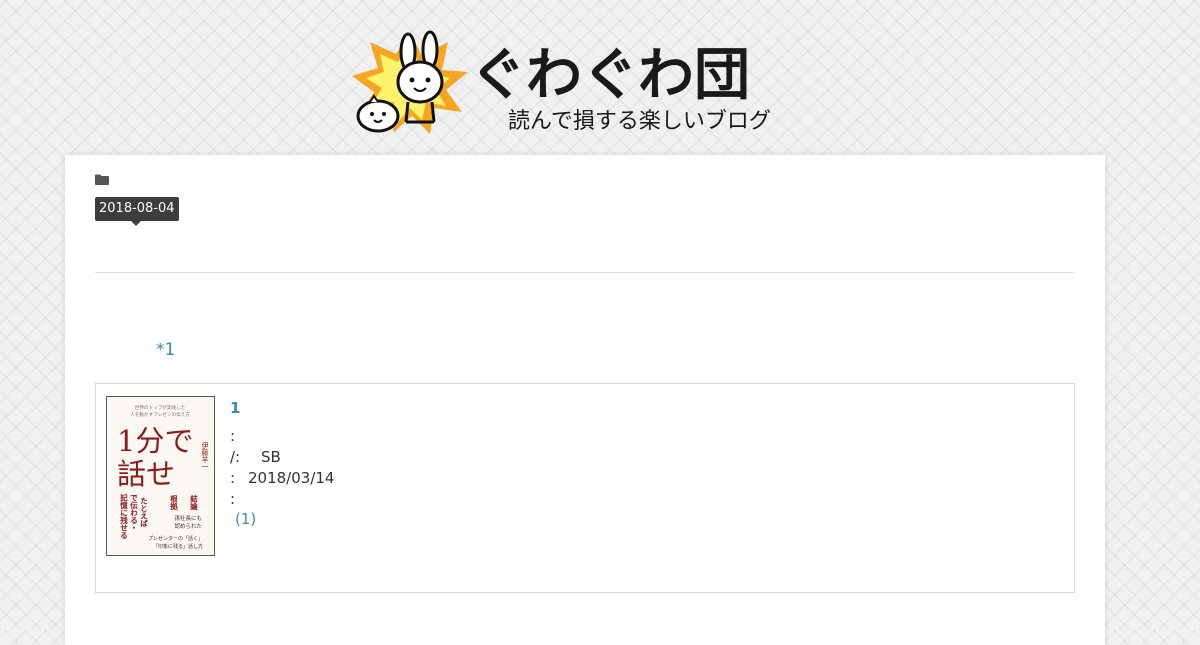 The width and height of the screenshot is (1200, 645). What do you see at coordinates (610, 75) in the screenshot?
I see `logo-title: ぐわぐわ団` at bounding box center [610, 75].